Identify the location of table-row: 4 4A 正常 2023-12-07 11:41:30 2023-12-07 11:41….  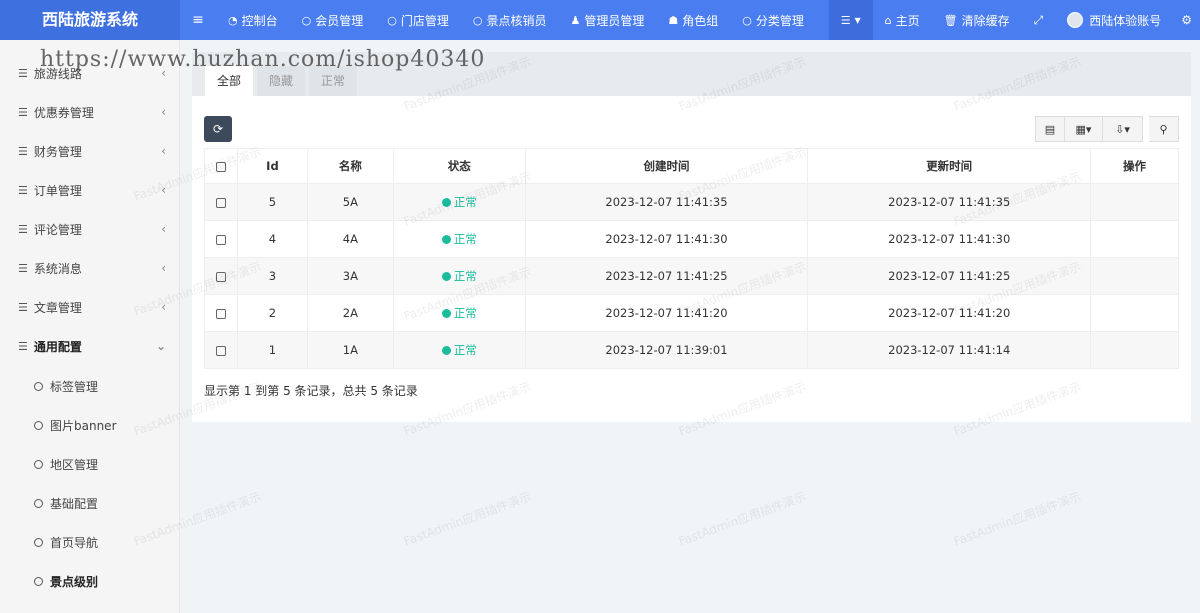
(691, 239).